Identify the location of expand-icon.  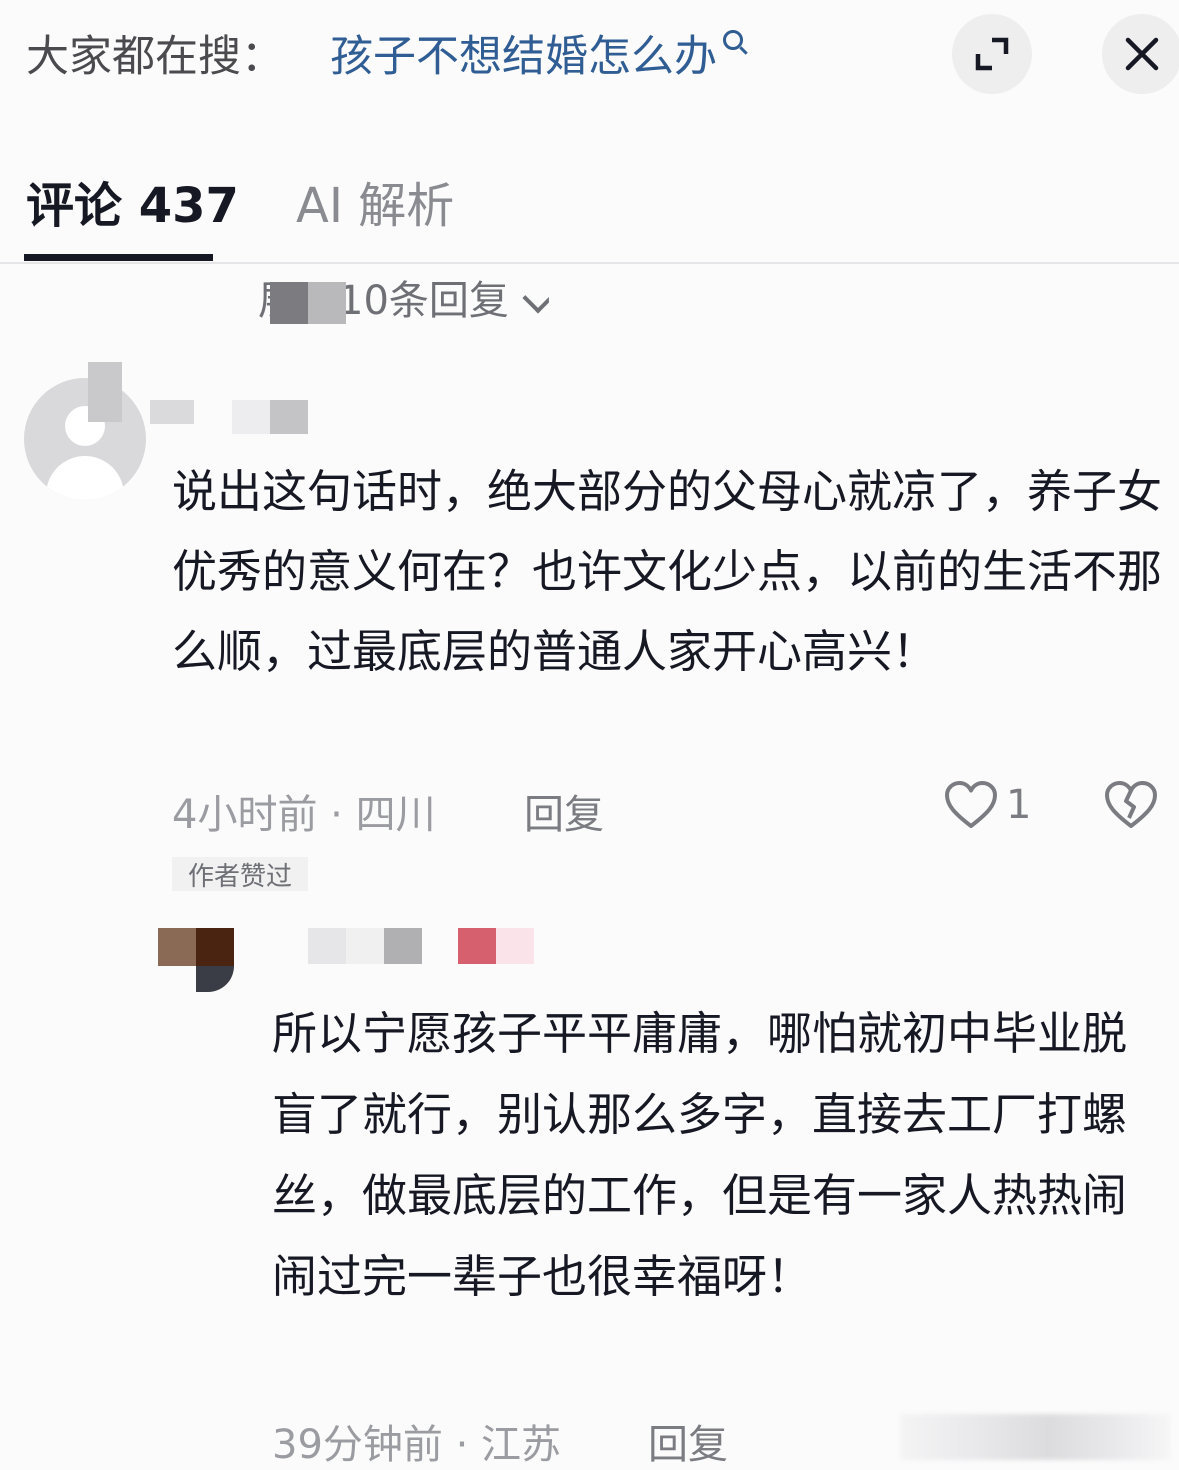
(992, 54).